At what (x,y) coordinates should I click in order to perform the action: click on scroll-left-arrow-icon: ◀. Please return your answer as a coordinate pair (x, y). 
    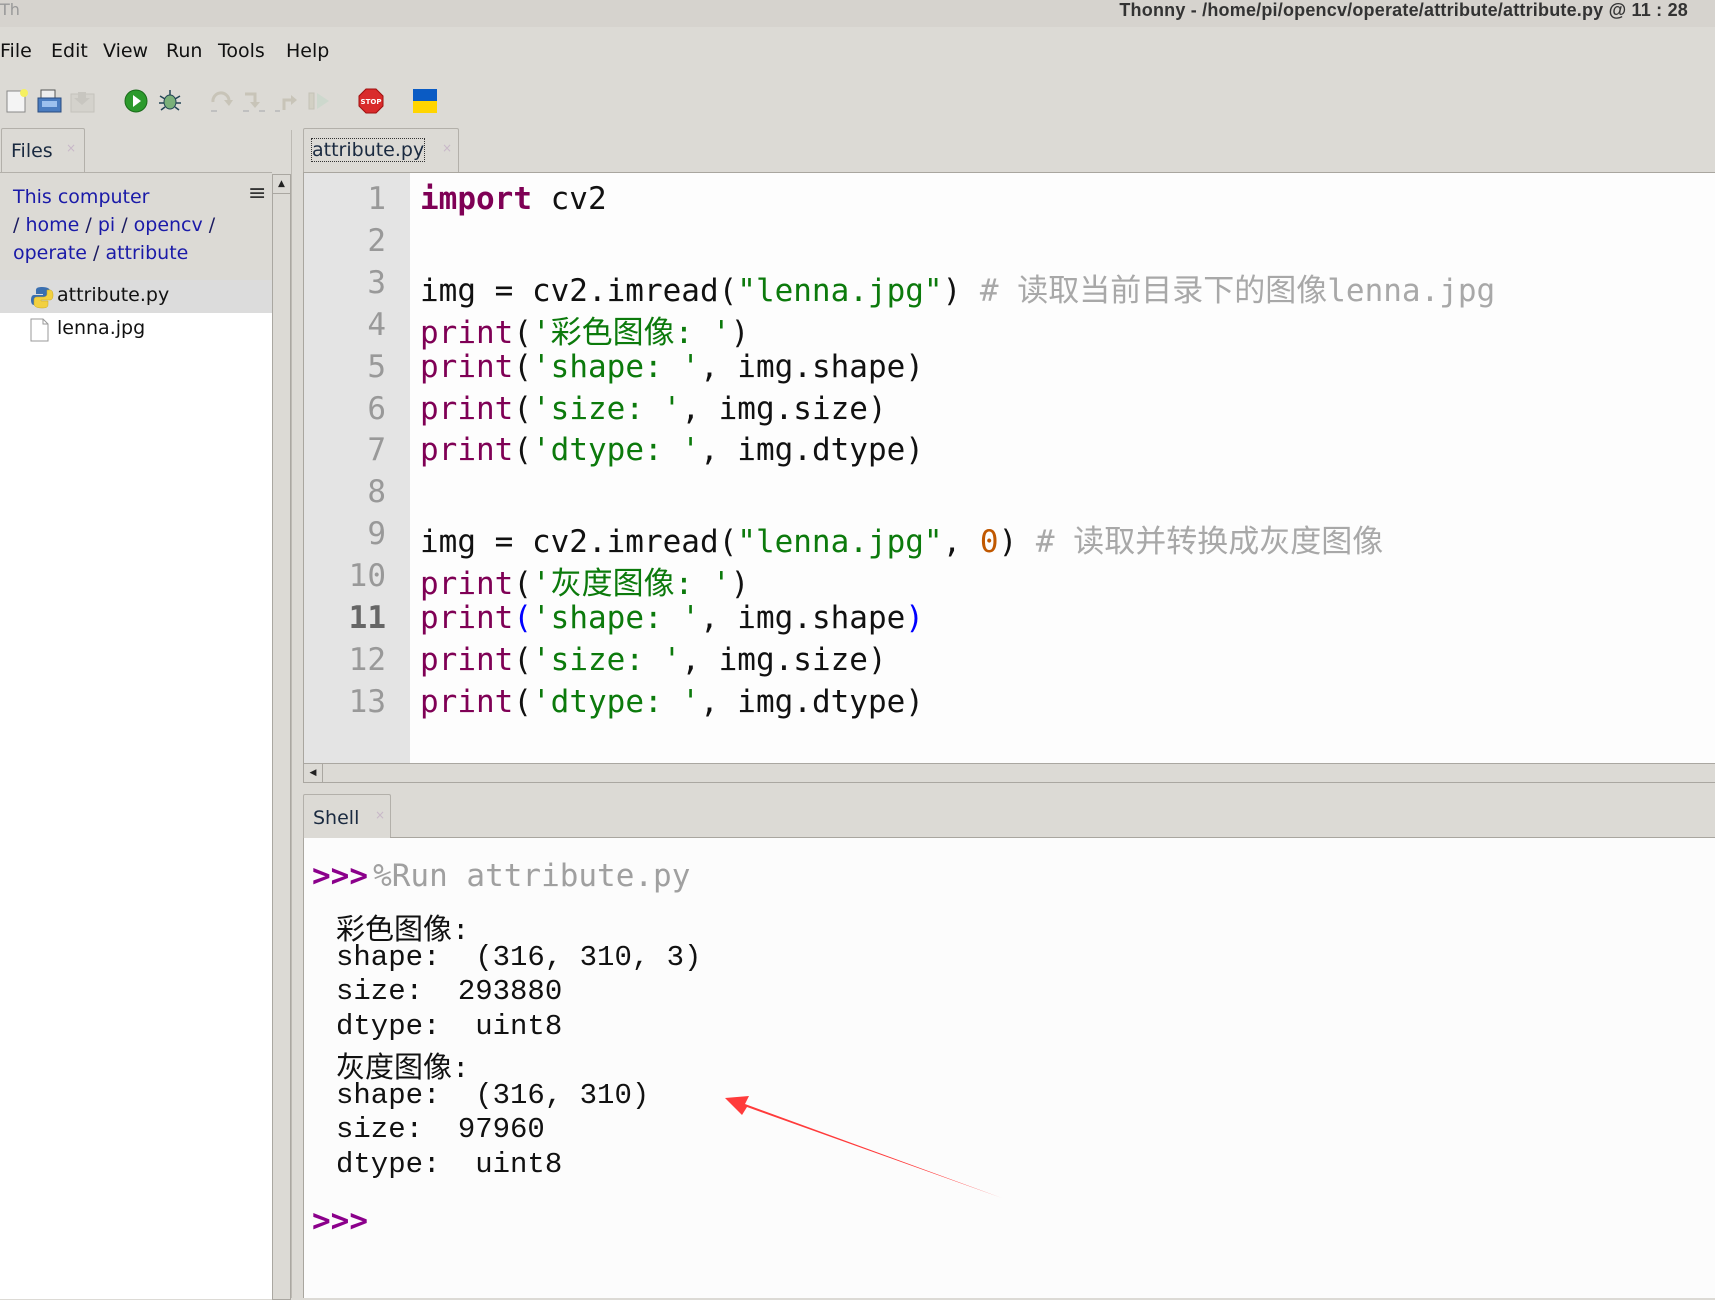
    Looking at the image, I should click on (313, 773).